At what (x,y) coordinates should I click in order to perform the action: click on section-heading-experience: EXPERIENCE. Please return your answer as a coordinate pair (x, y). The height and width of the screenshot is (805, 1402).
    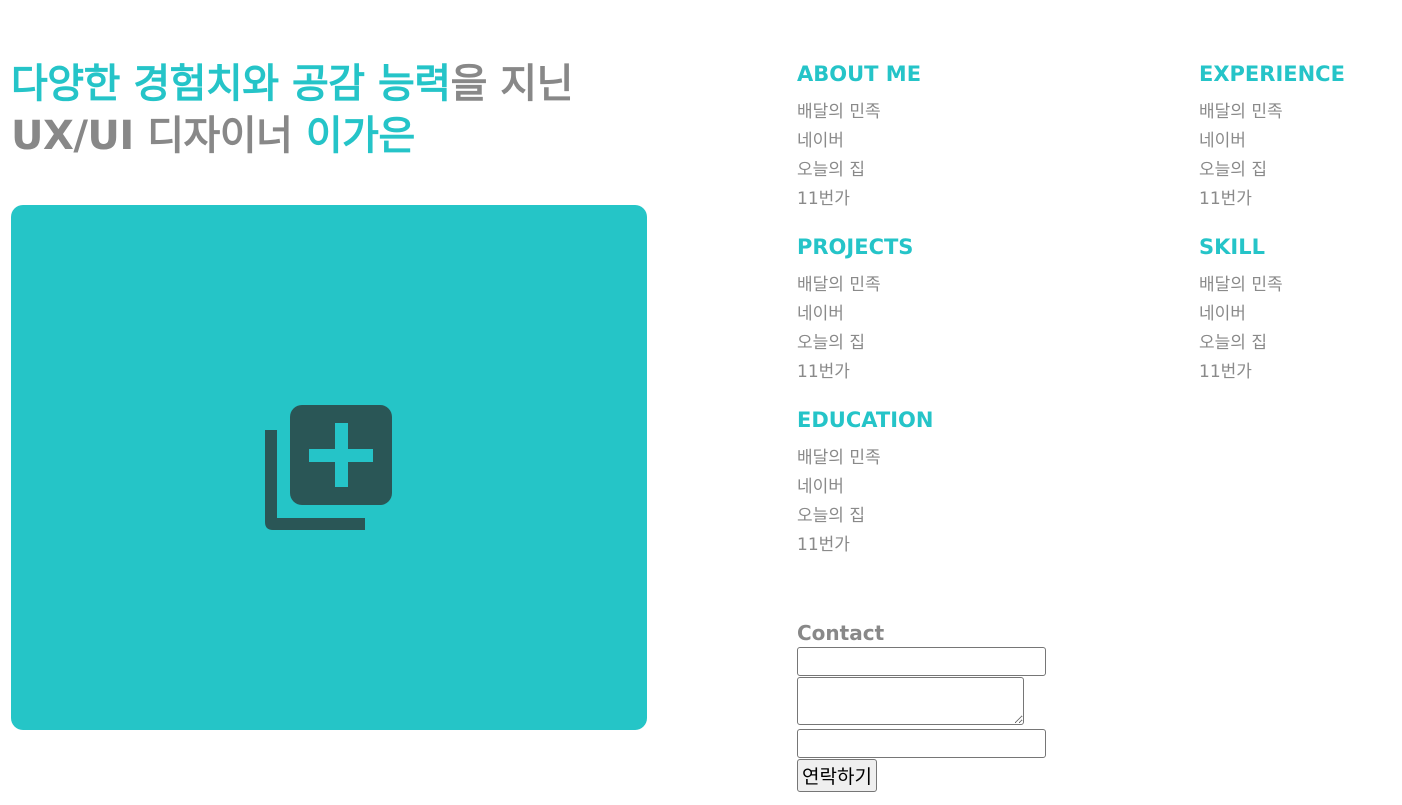
    Looking at the image, I should click on (1299, 74).